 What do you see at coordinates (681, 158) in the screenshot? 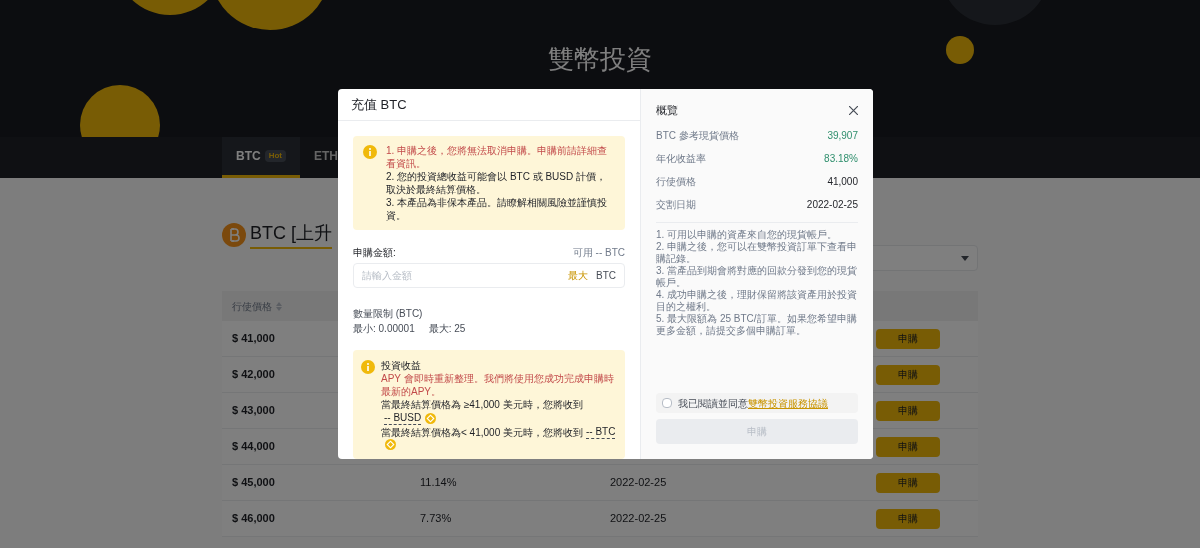
I see `overview-label: 年化收益率` at bounding box center [681, 158].